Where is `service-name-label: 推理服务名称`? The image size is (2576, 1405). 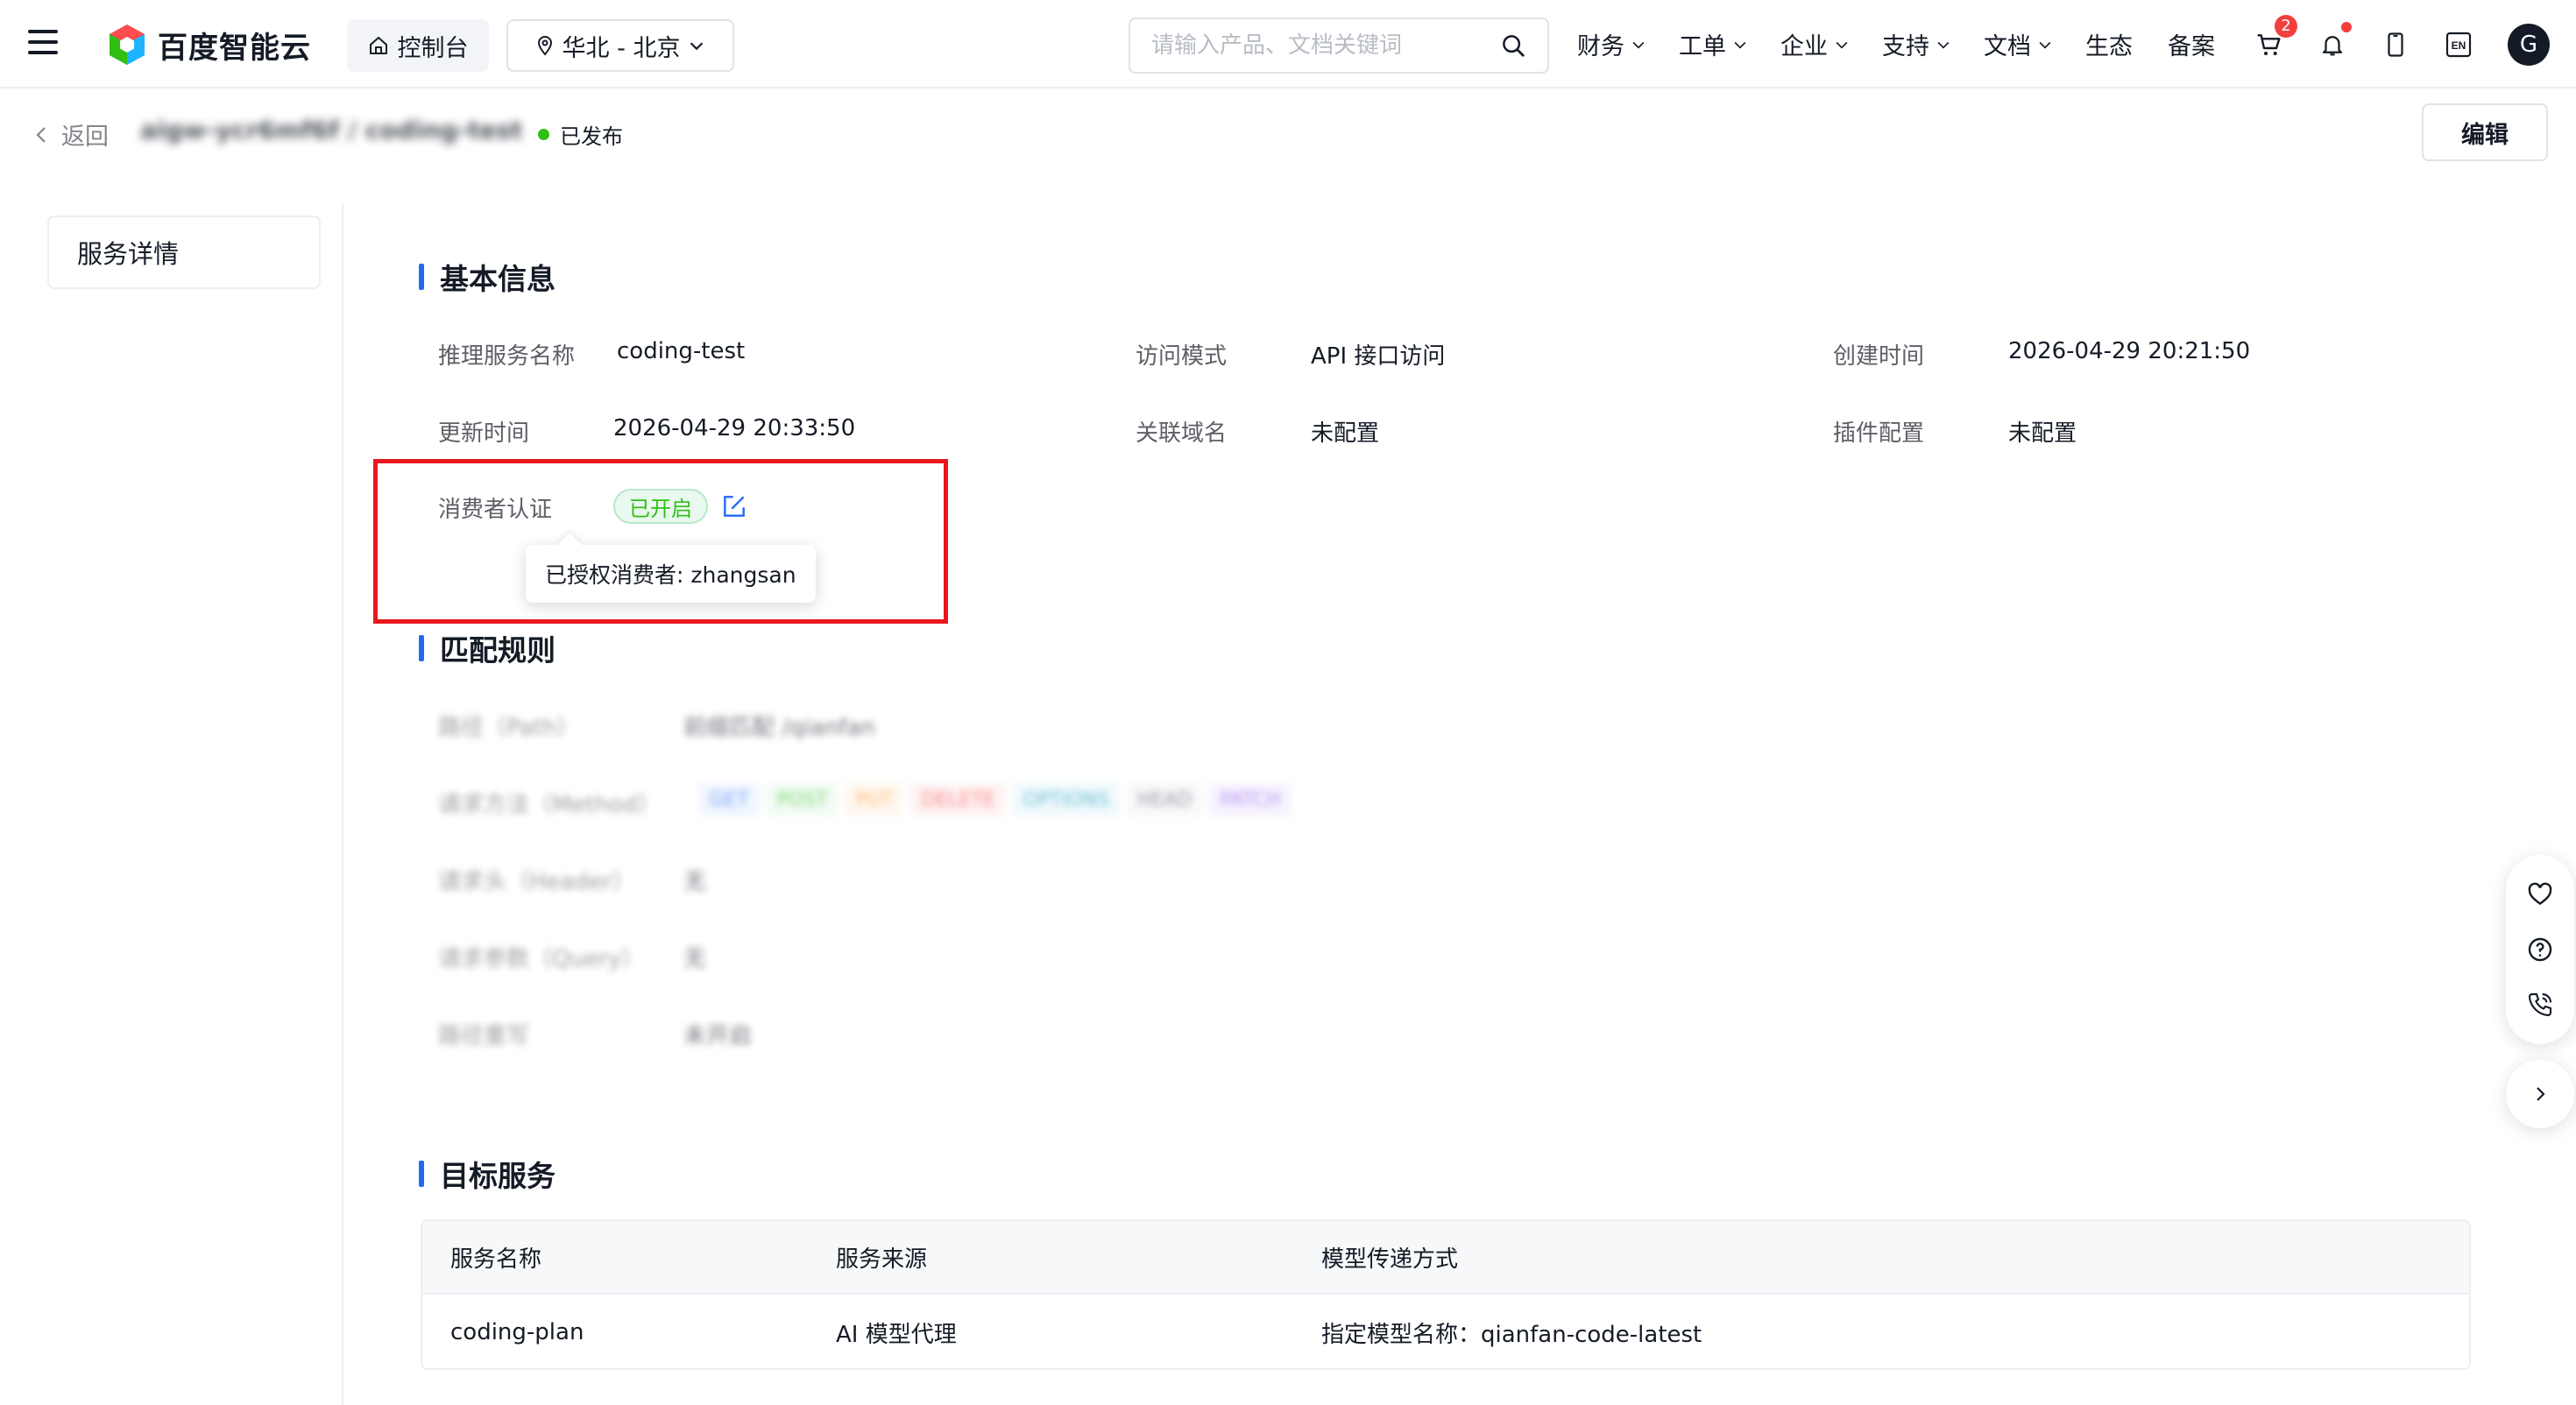 service-name-label: 推理服务名称 is located at coordinates (507, 356).